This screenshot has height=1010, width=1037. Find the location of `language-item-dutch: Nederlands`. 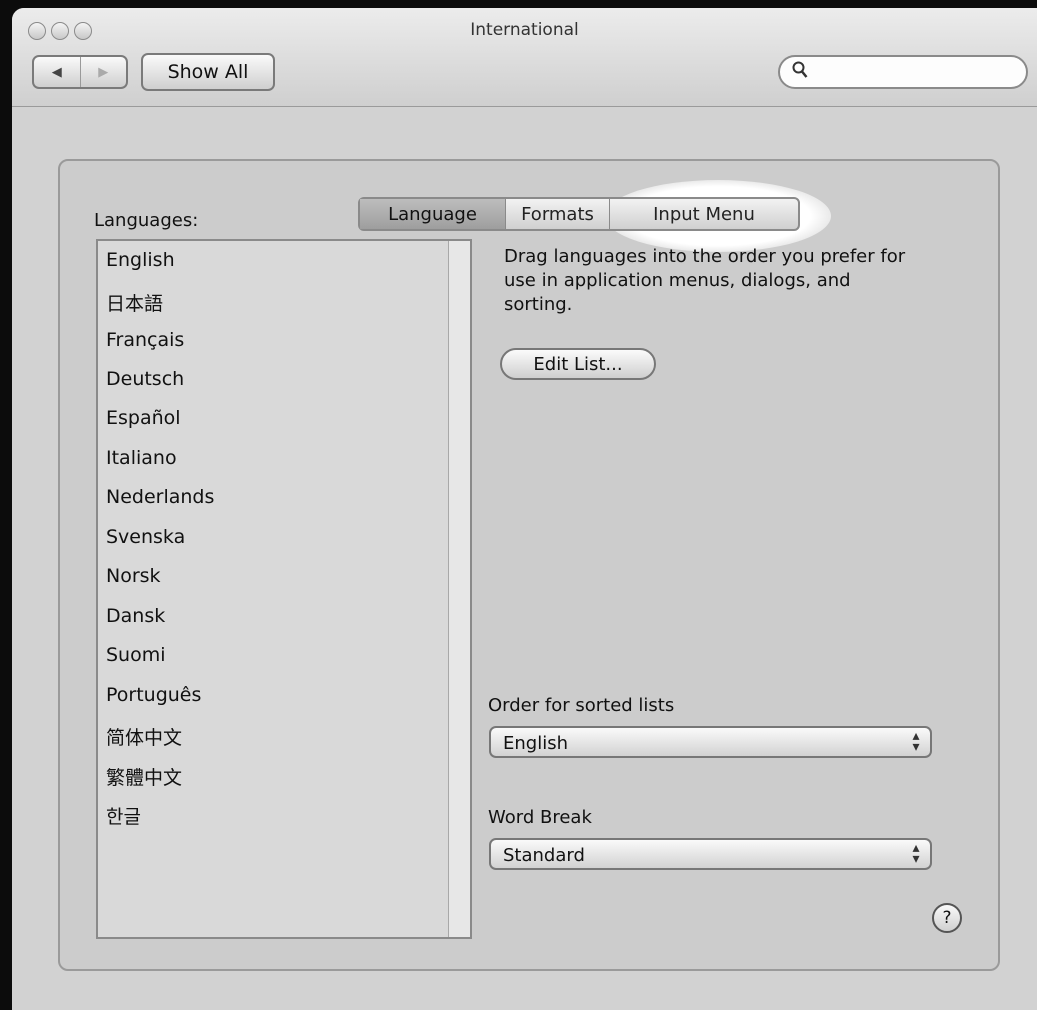

language-item-dutch: Nederlands is located at coordinates (160, 497).